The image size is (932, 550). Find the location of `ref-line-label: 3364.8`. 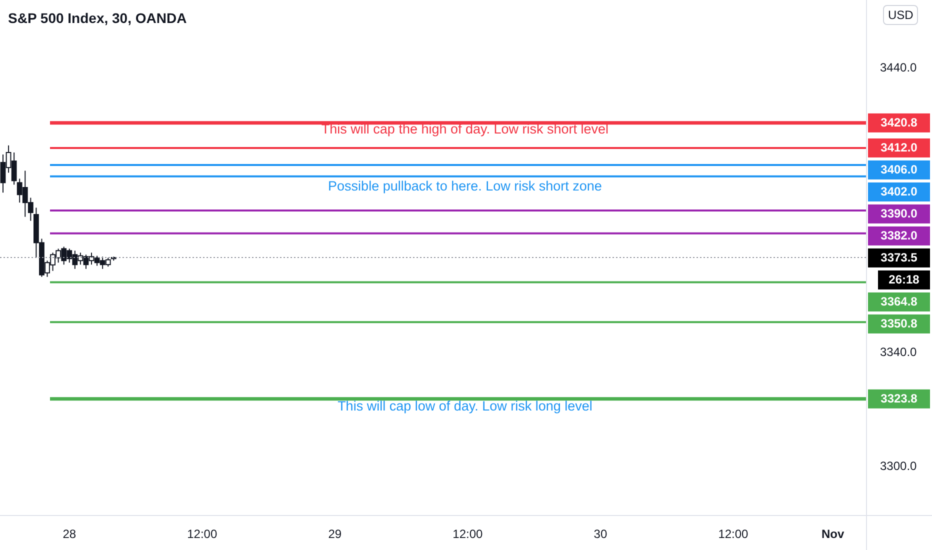

ref-line-label: 3364.8 is located at coordinates (899, 301).